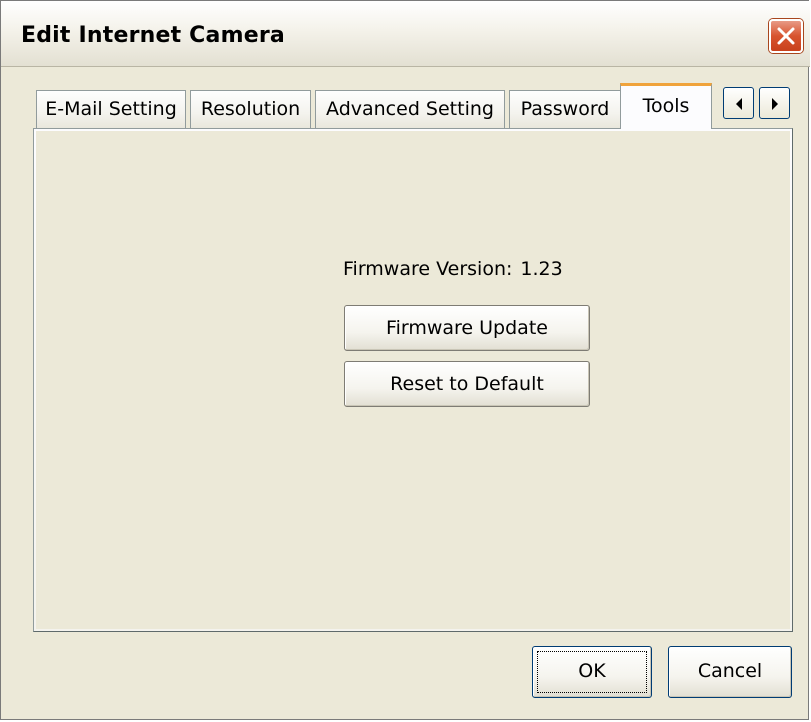 Image resolution: width=811 pixels, height=722 pixels. I want to click on close-button, so click(786, 36).